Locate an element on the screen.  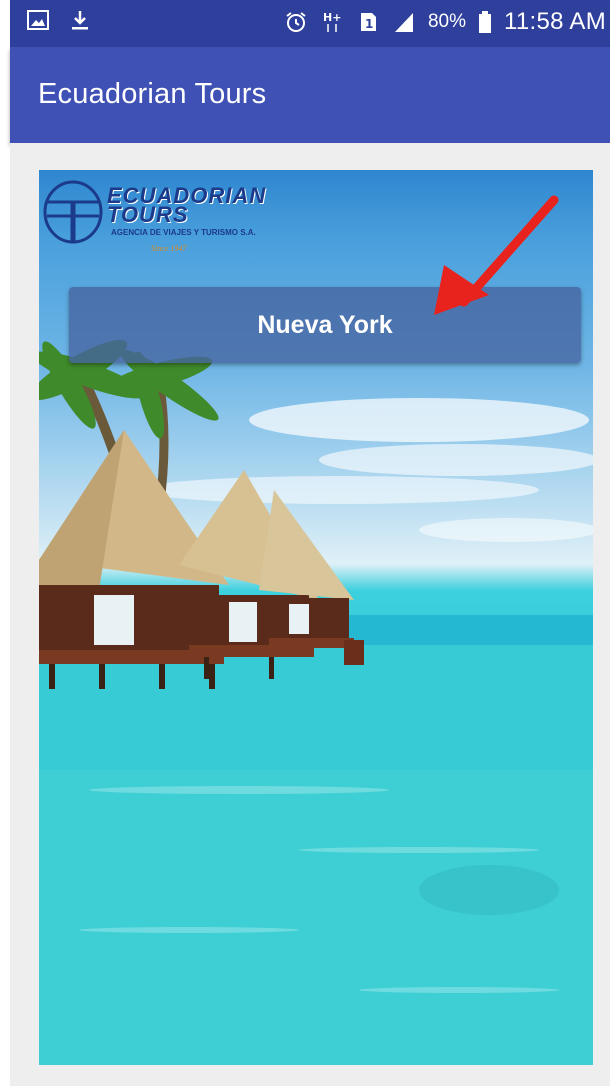
image-icon is located at coordinates (38, 20).